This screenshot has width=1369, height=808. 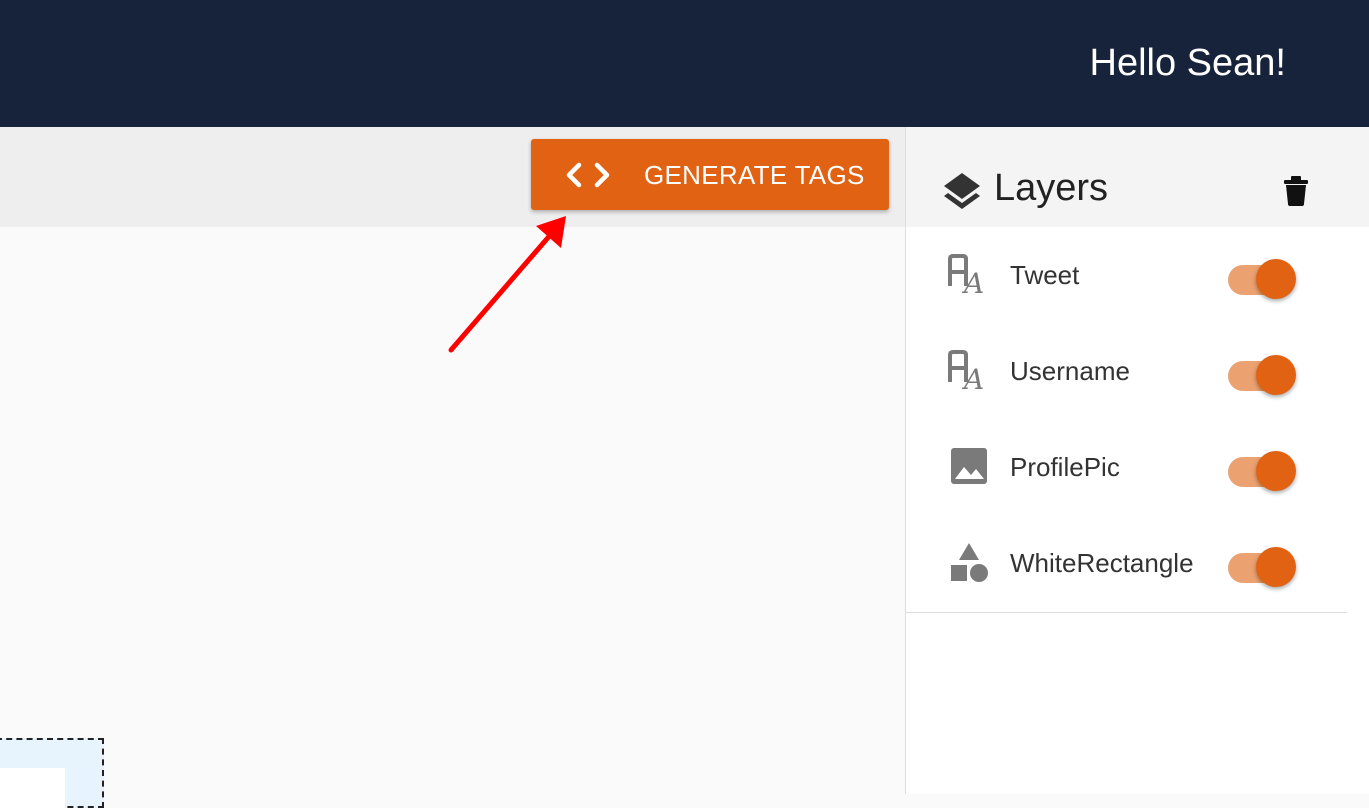 I want to click on layer-item-profilepic: ProfilePic, so click(x=1126, y=467).